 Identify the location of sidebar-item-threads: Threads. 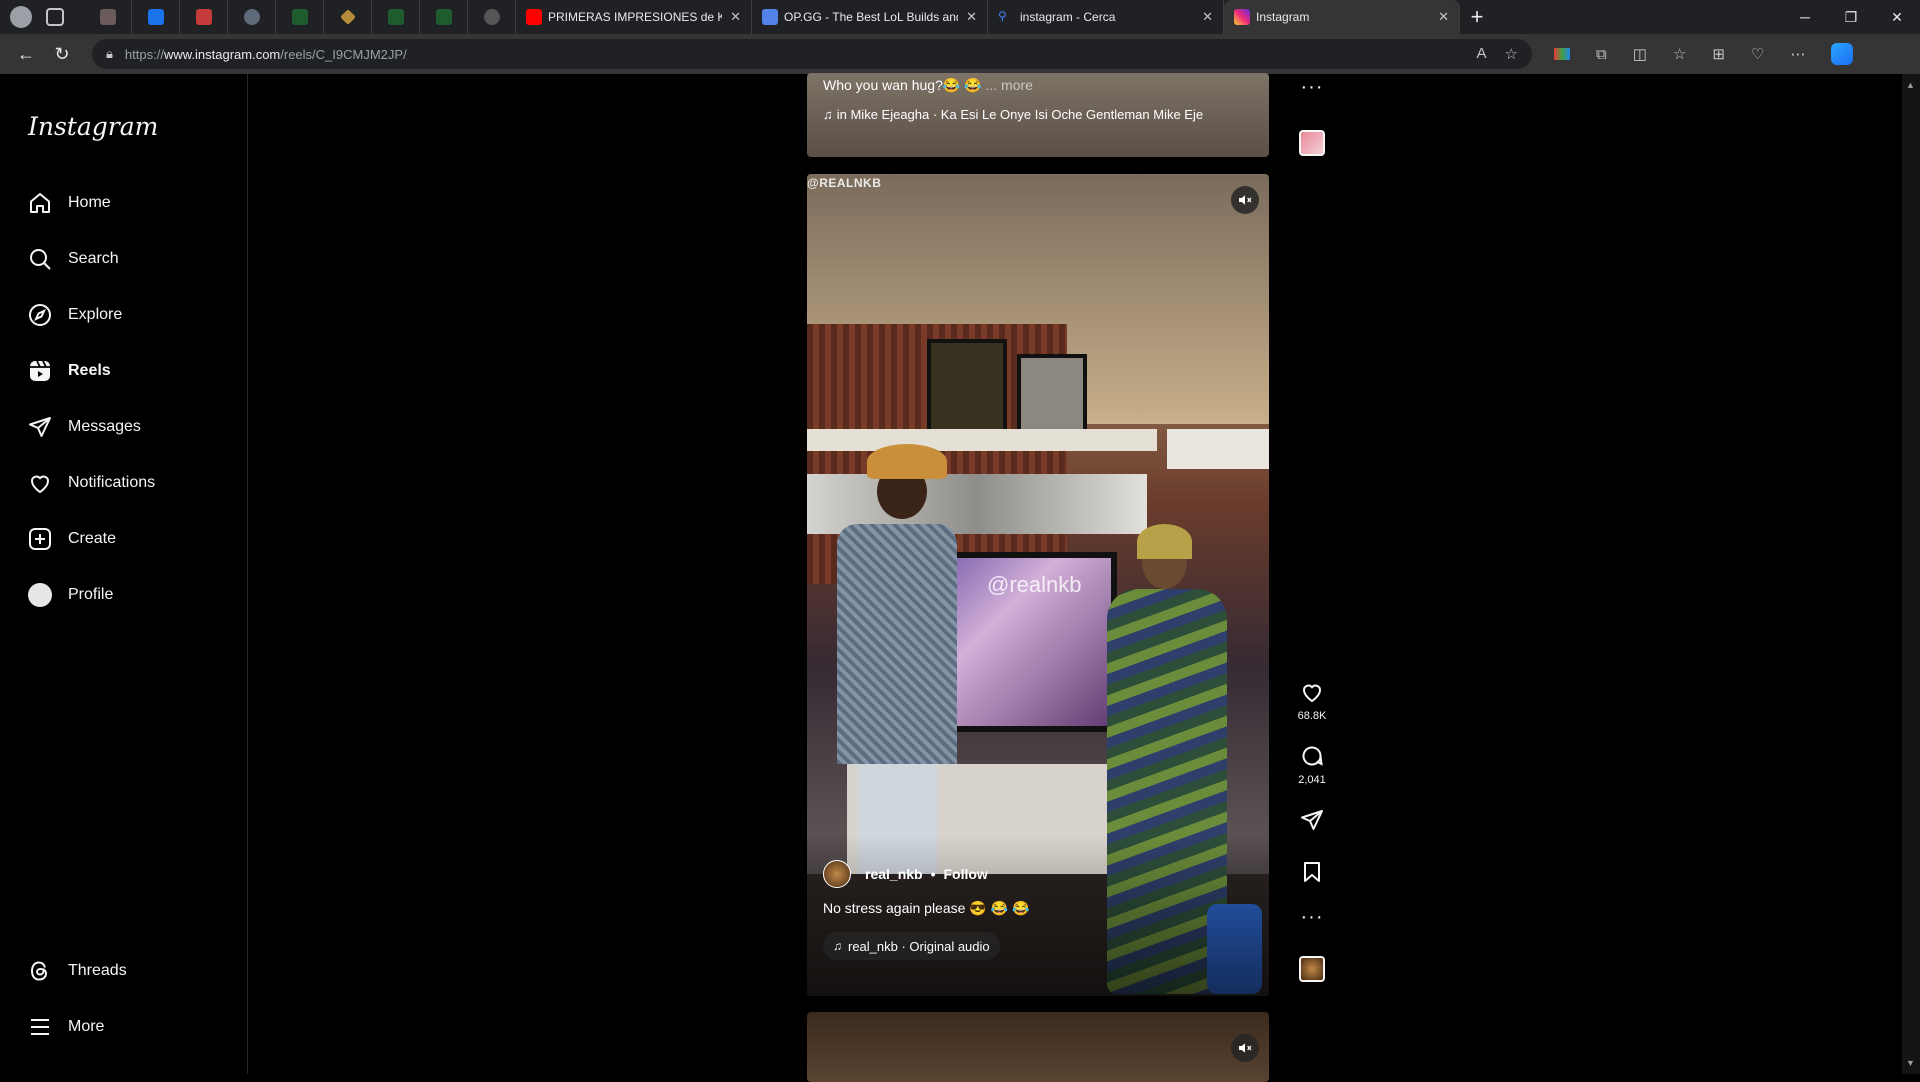
(77, 971).